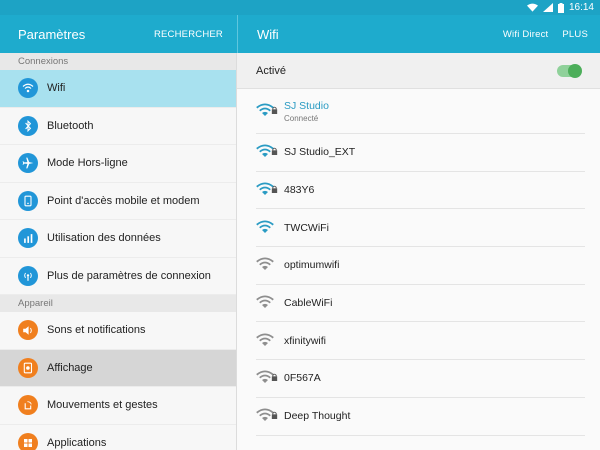  I want to click on network-name: CableWiFi, so click(308, 303).